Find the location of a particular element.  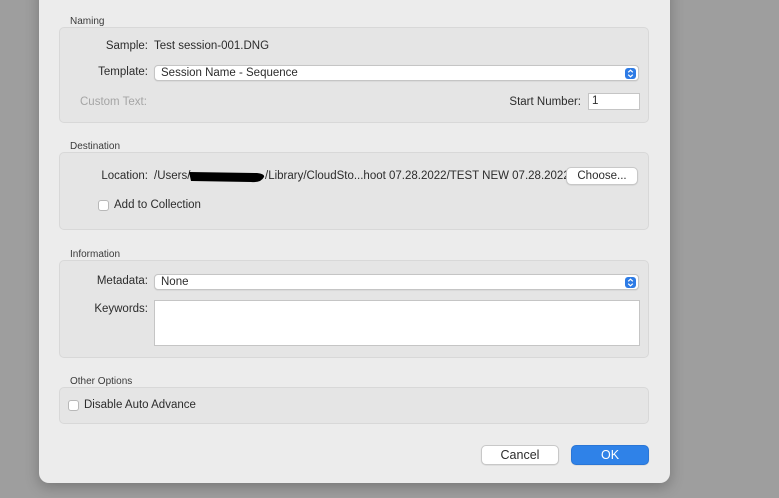

start-number-field: 1 is located at coordinates (614, 101).